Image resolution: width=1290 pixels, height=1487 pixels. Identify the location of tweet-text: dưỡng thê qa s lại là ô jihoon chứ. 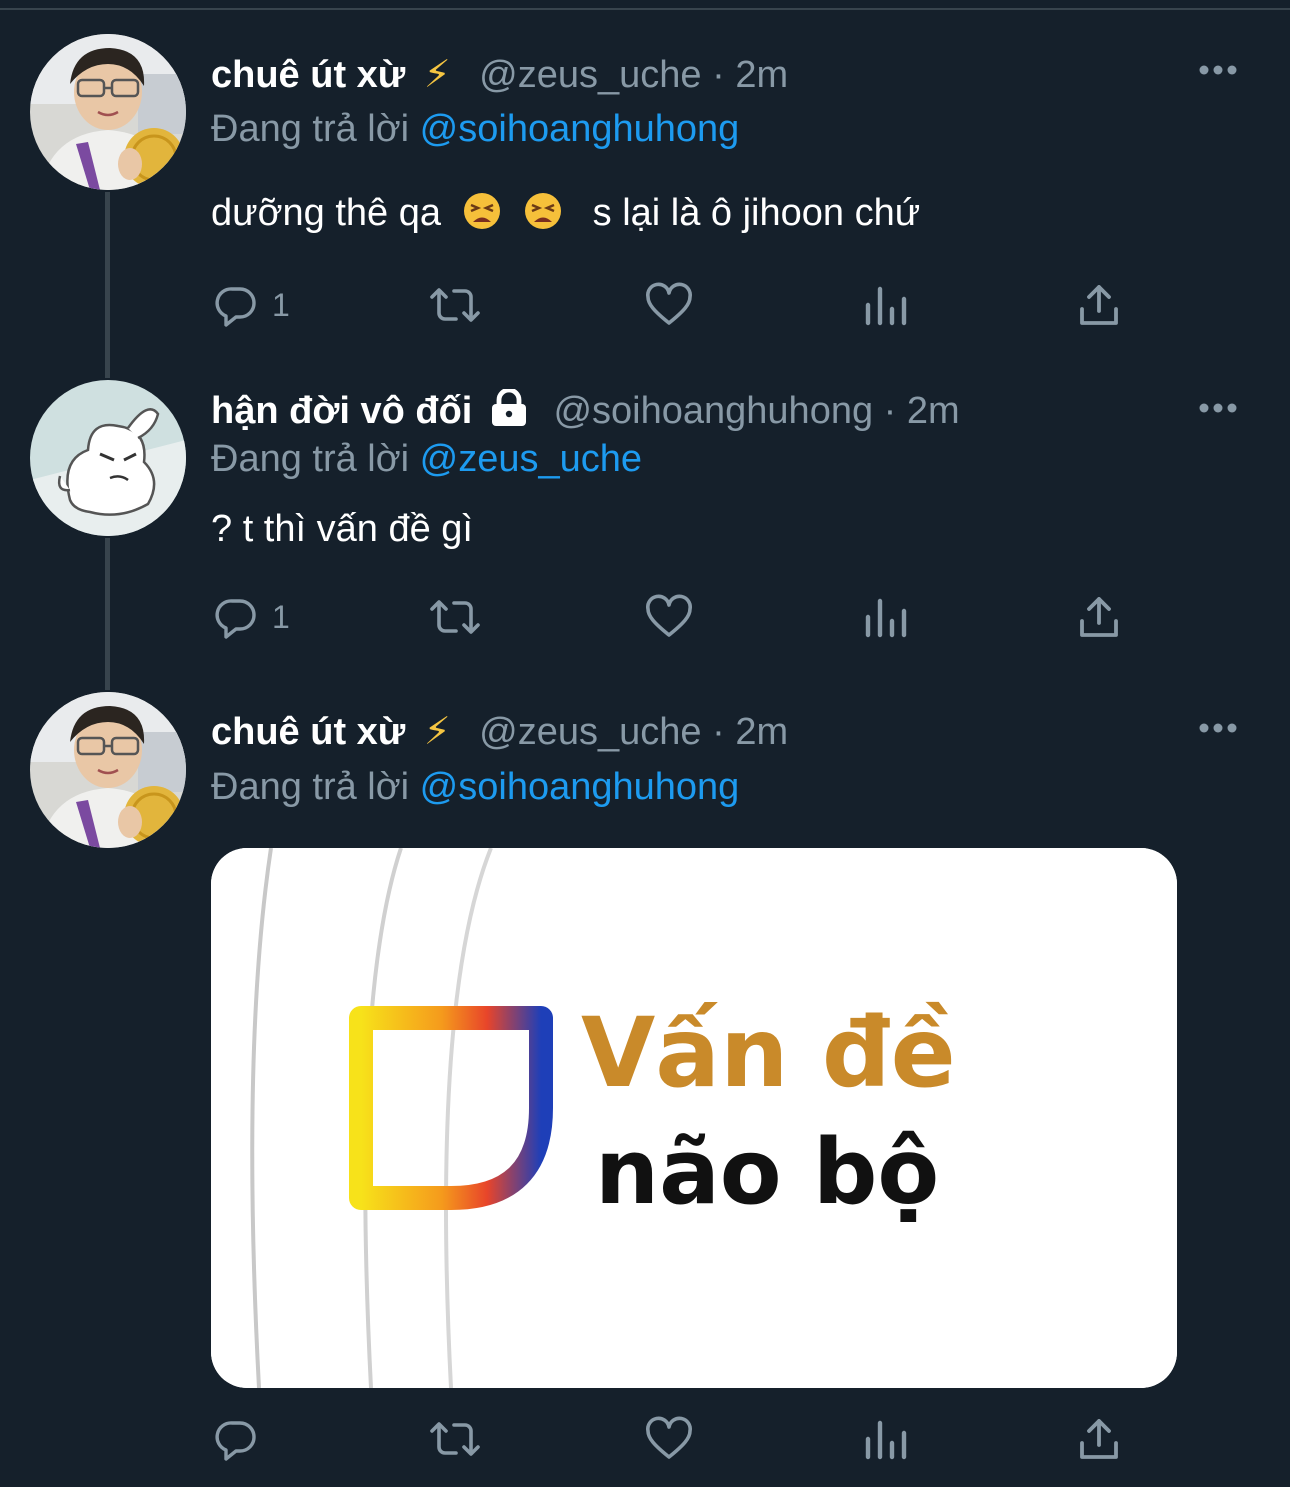
(565, 213).